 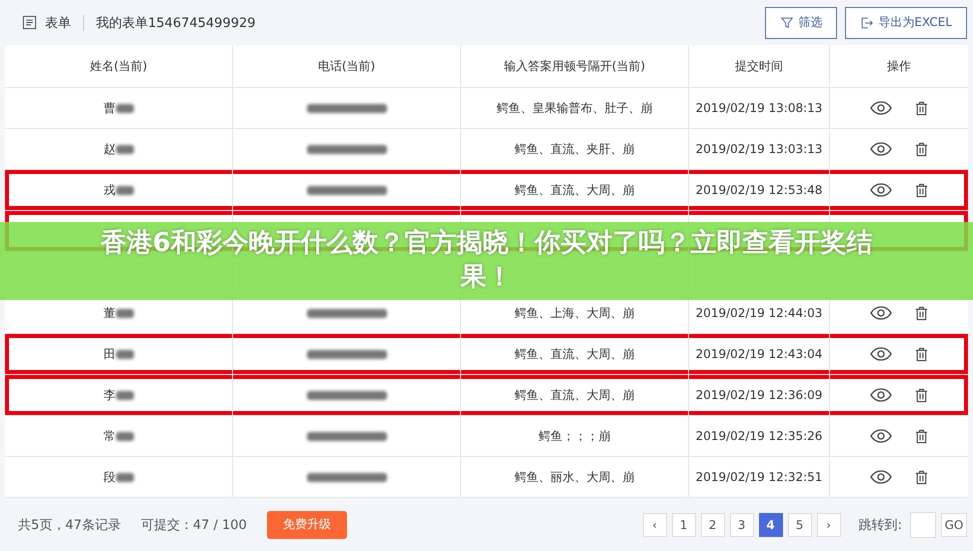 What do you see at coordinates (867, 23) in the screenshot?
I see `export-icon` at bounding box center [867, 23].